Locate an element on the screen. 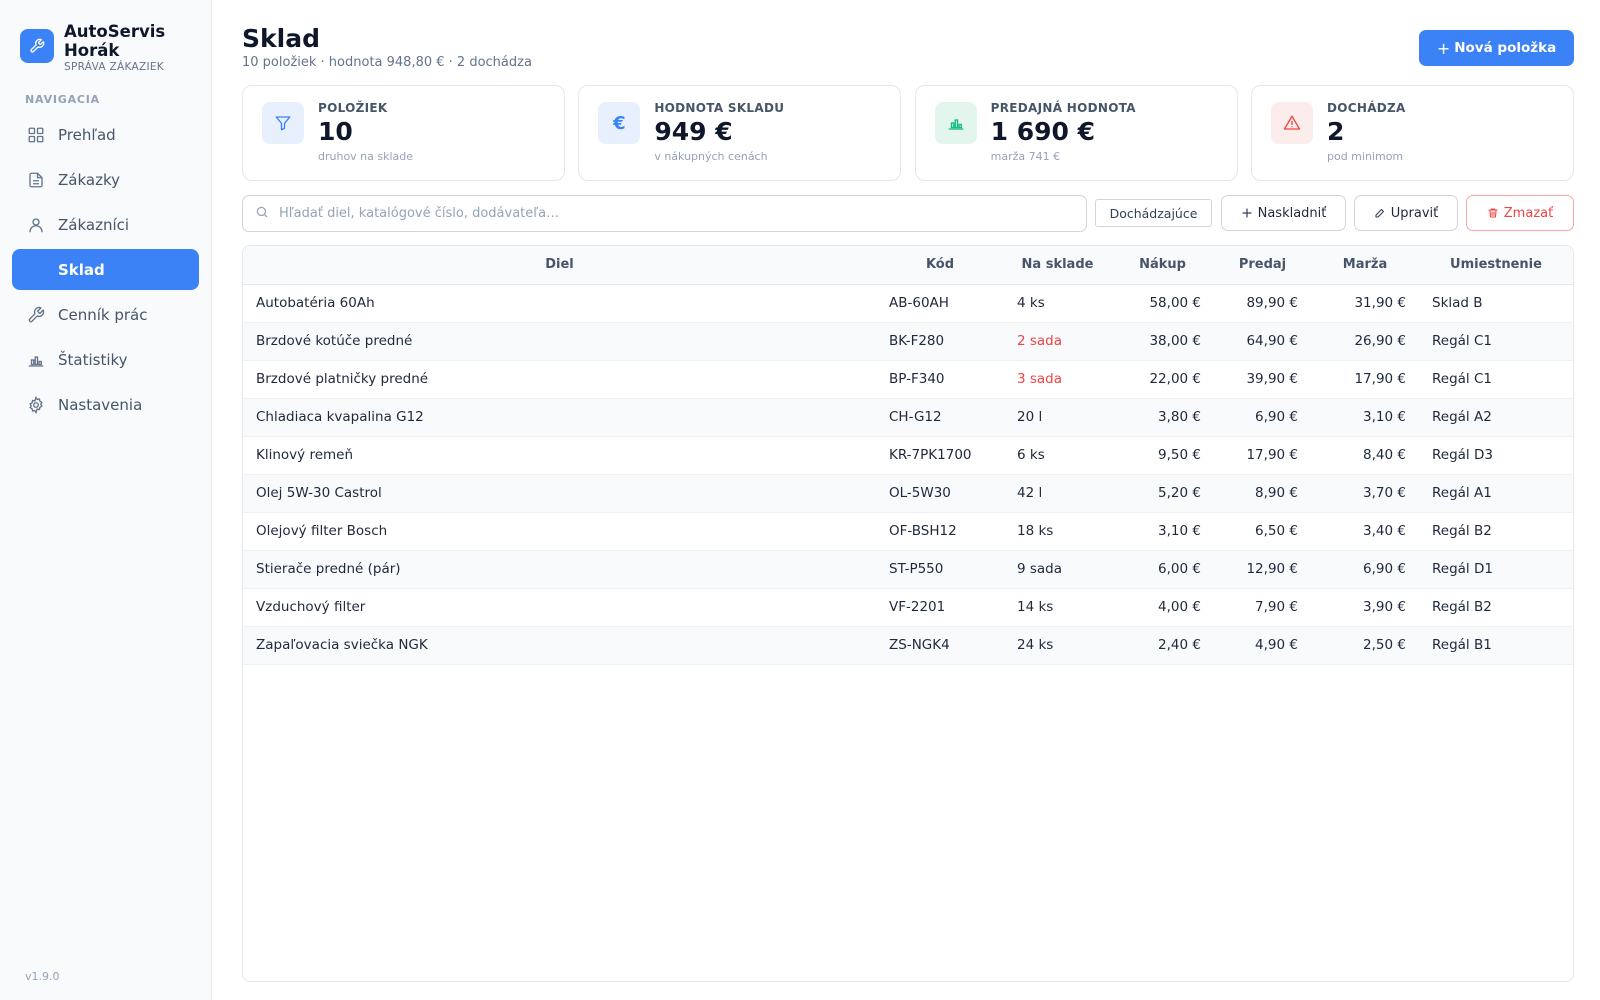 Image resolution: width=1600 pixels, height=1000 pixels. cell-location: Sklad B is located at coordinates (1496, 303).